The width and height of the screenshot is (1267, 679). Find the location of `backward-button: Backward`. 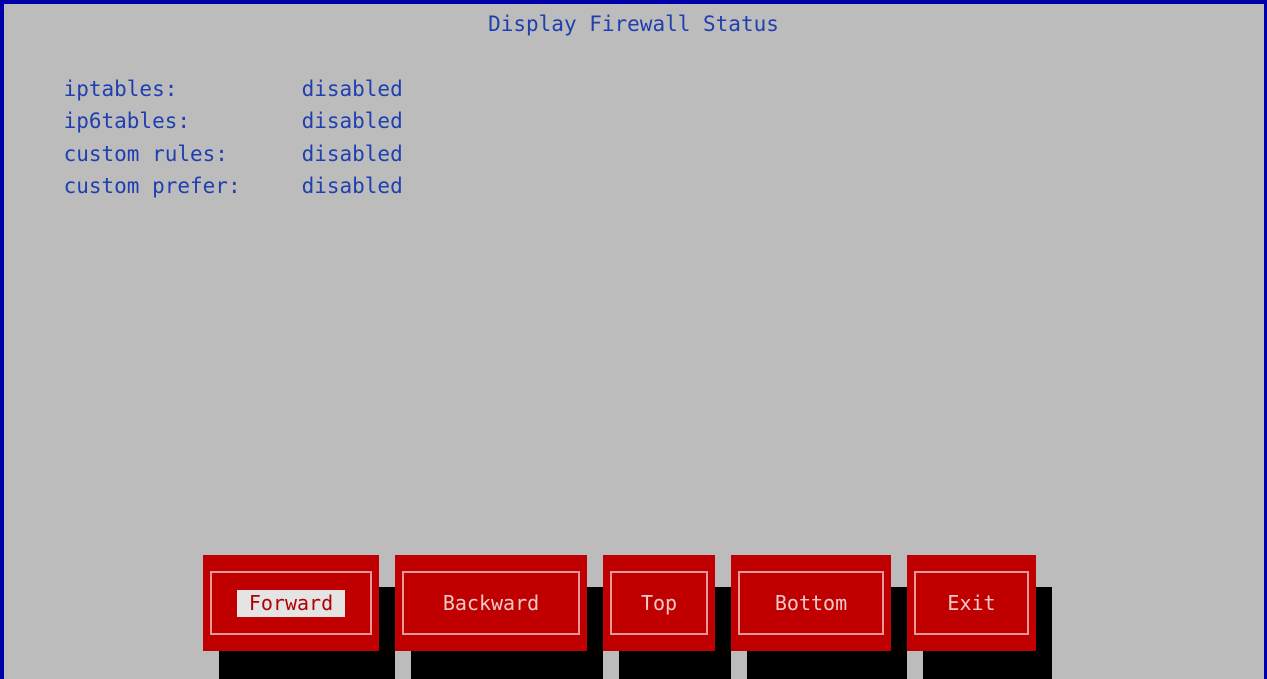

backward-button: Backward is located at coordinates (491, 603).